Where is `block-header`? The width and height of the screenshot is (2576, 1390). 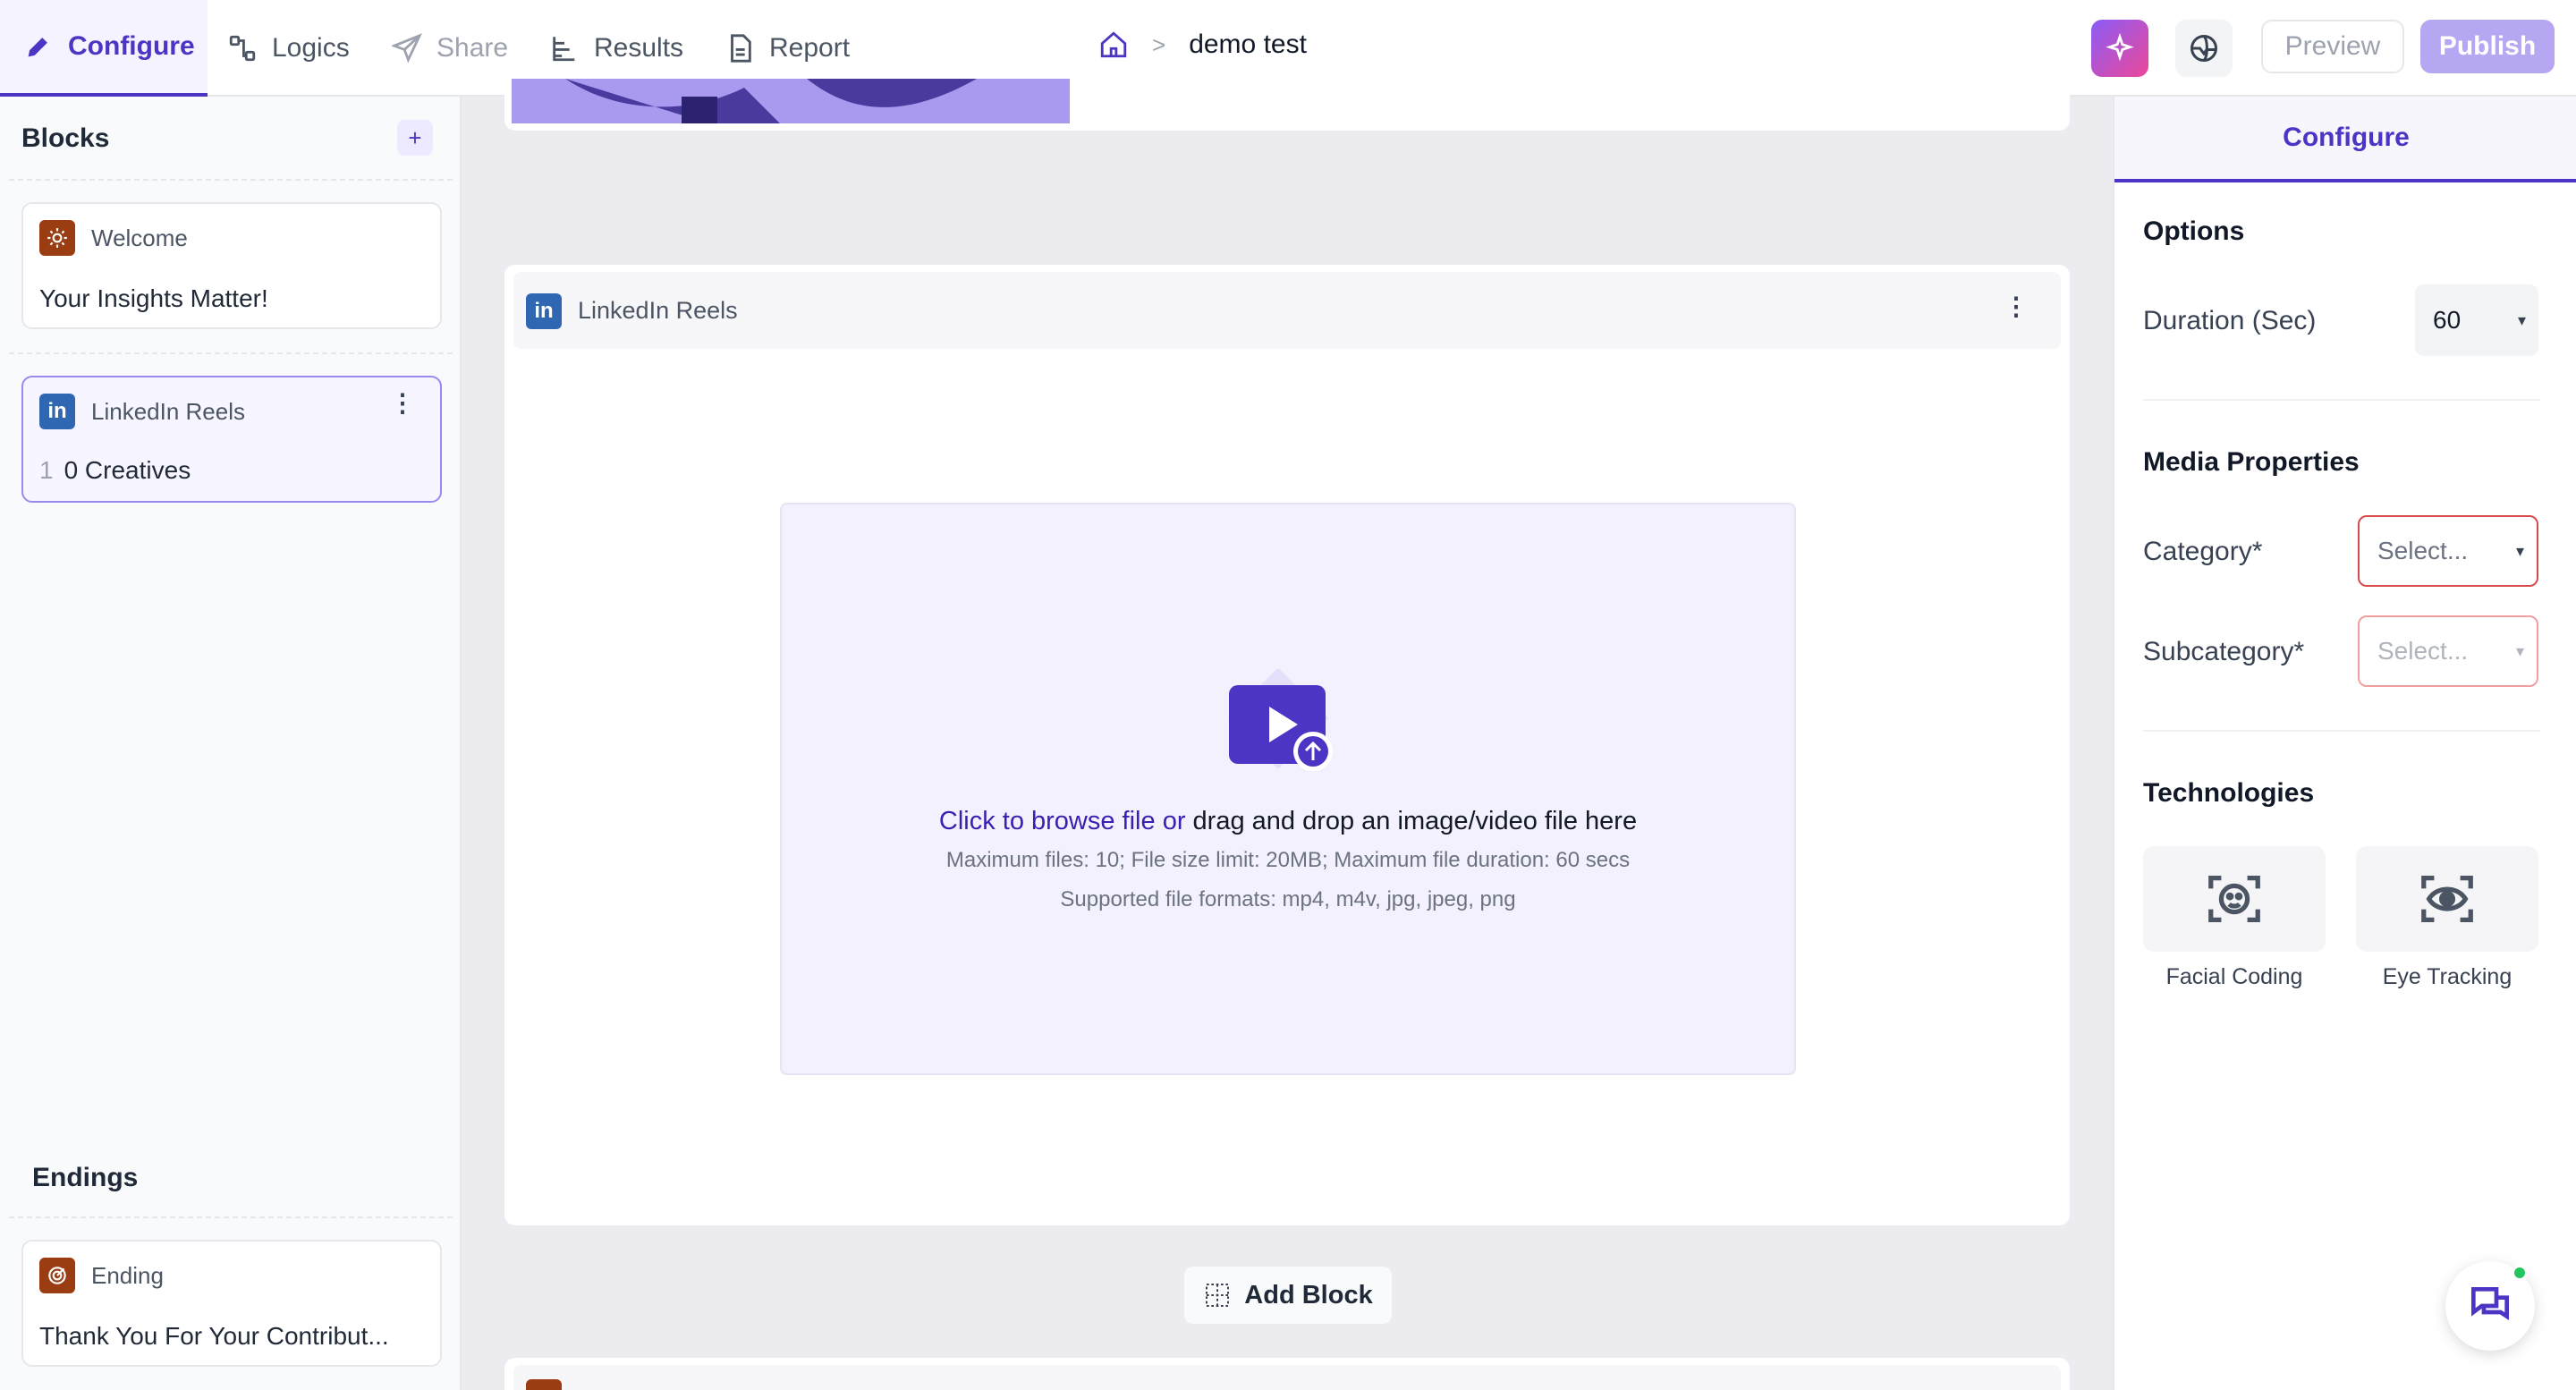
block-header is located at coordinates (1287, 1377).